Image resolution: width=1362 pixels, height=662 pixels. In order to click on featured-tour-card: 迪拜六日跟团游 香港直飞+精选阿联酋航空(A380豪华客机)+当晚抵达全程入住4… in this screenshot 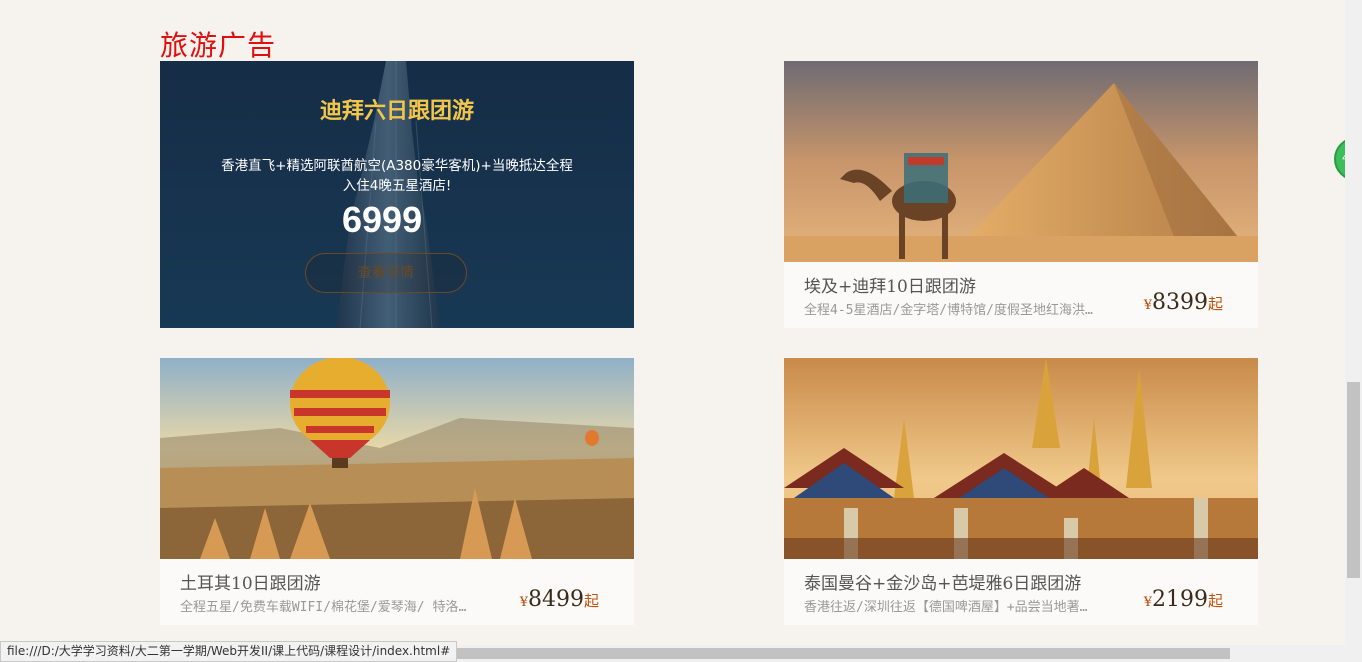, I will do `click(397, 194)`.